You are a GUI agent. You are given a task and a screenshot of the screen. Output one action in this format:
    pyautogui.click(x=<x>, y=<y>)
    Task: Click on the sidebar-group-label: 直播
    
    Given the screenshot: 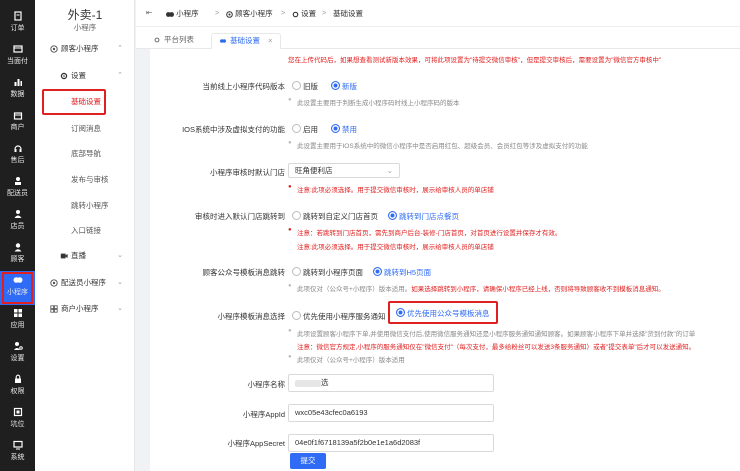 What is the action you would take?
    pyautogui.click(x=78, y=255)
    